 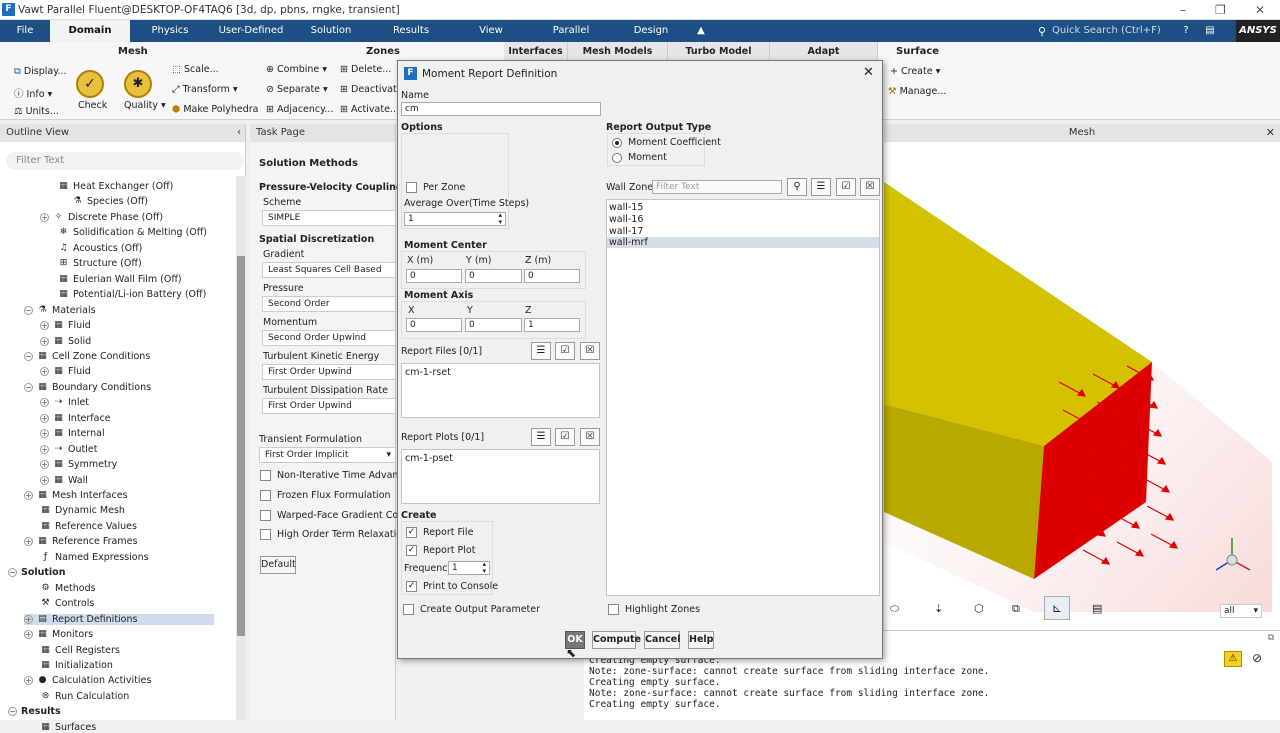 What do you see at coordinates (36, 572) in the screenshot?
I see `tree-item: − Solution` at bounding box center [36, 572].